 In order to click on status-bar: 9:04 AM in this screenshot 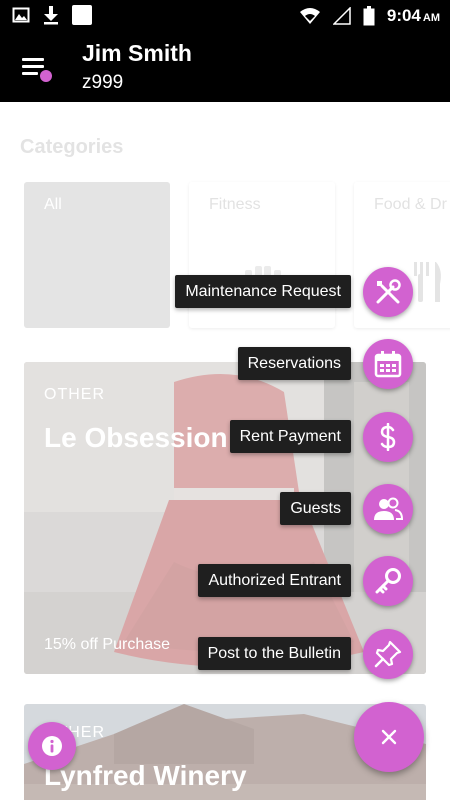, I will do `click(225, 16)`.